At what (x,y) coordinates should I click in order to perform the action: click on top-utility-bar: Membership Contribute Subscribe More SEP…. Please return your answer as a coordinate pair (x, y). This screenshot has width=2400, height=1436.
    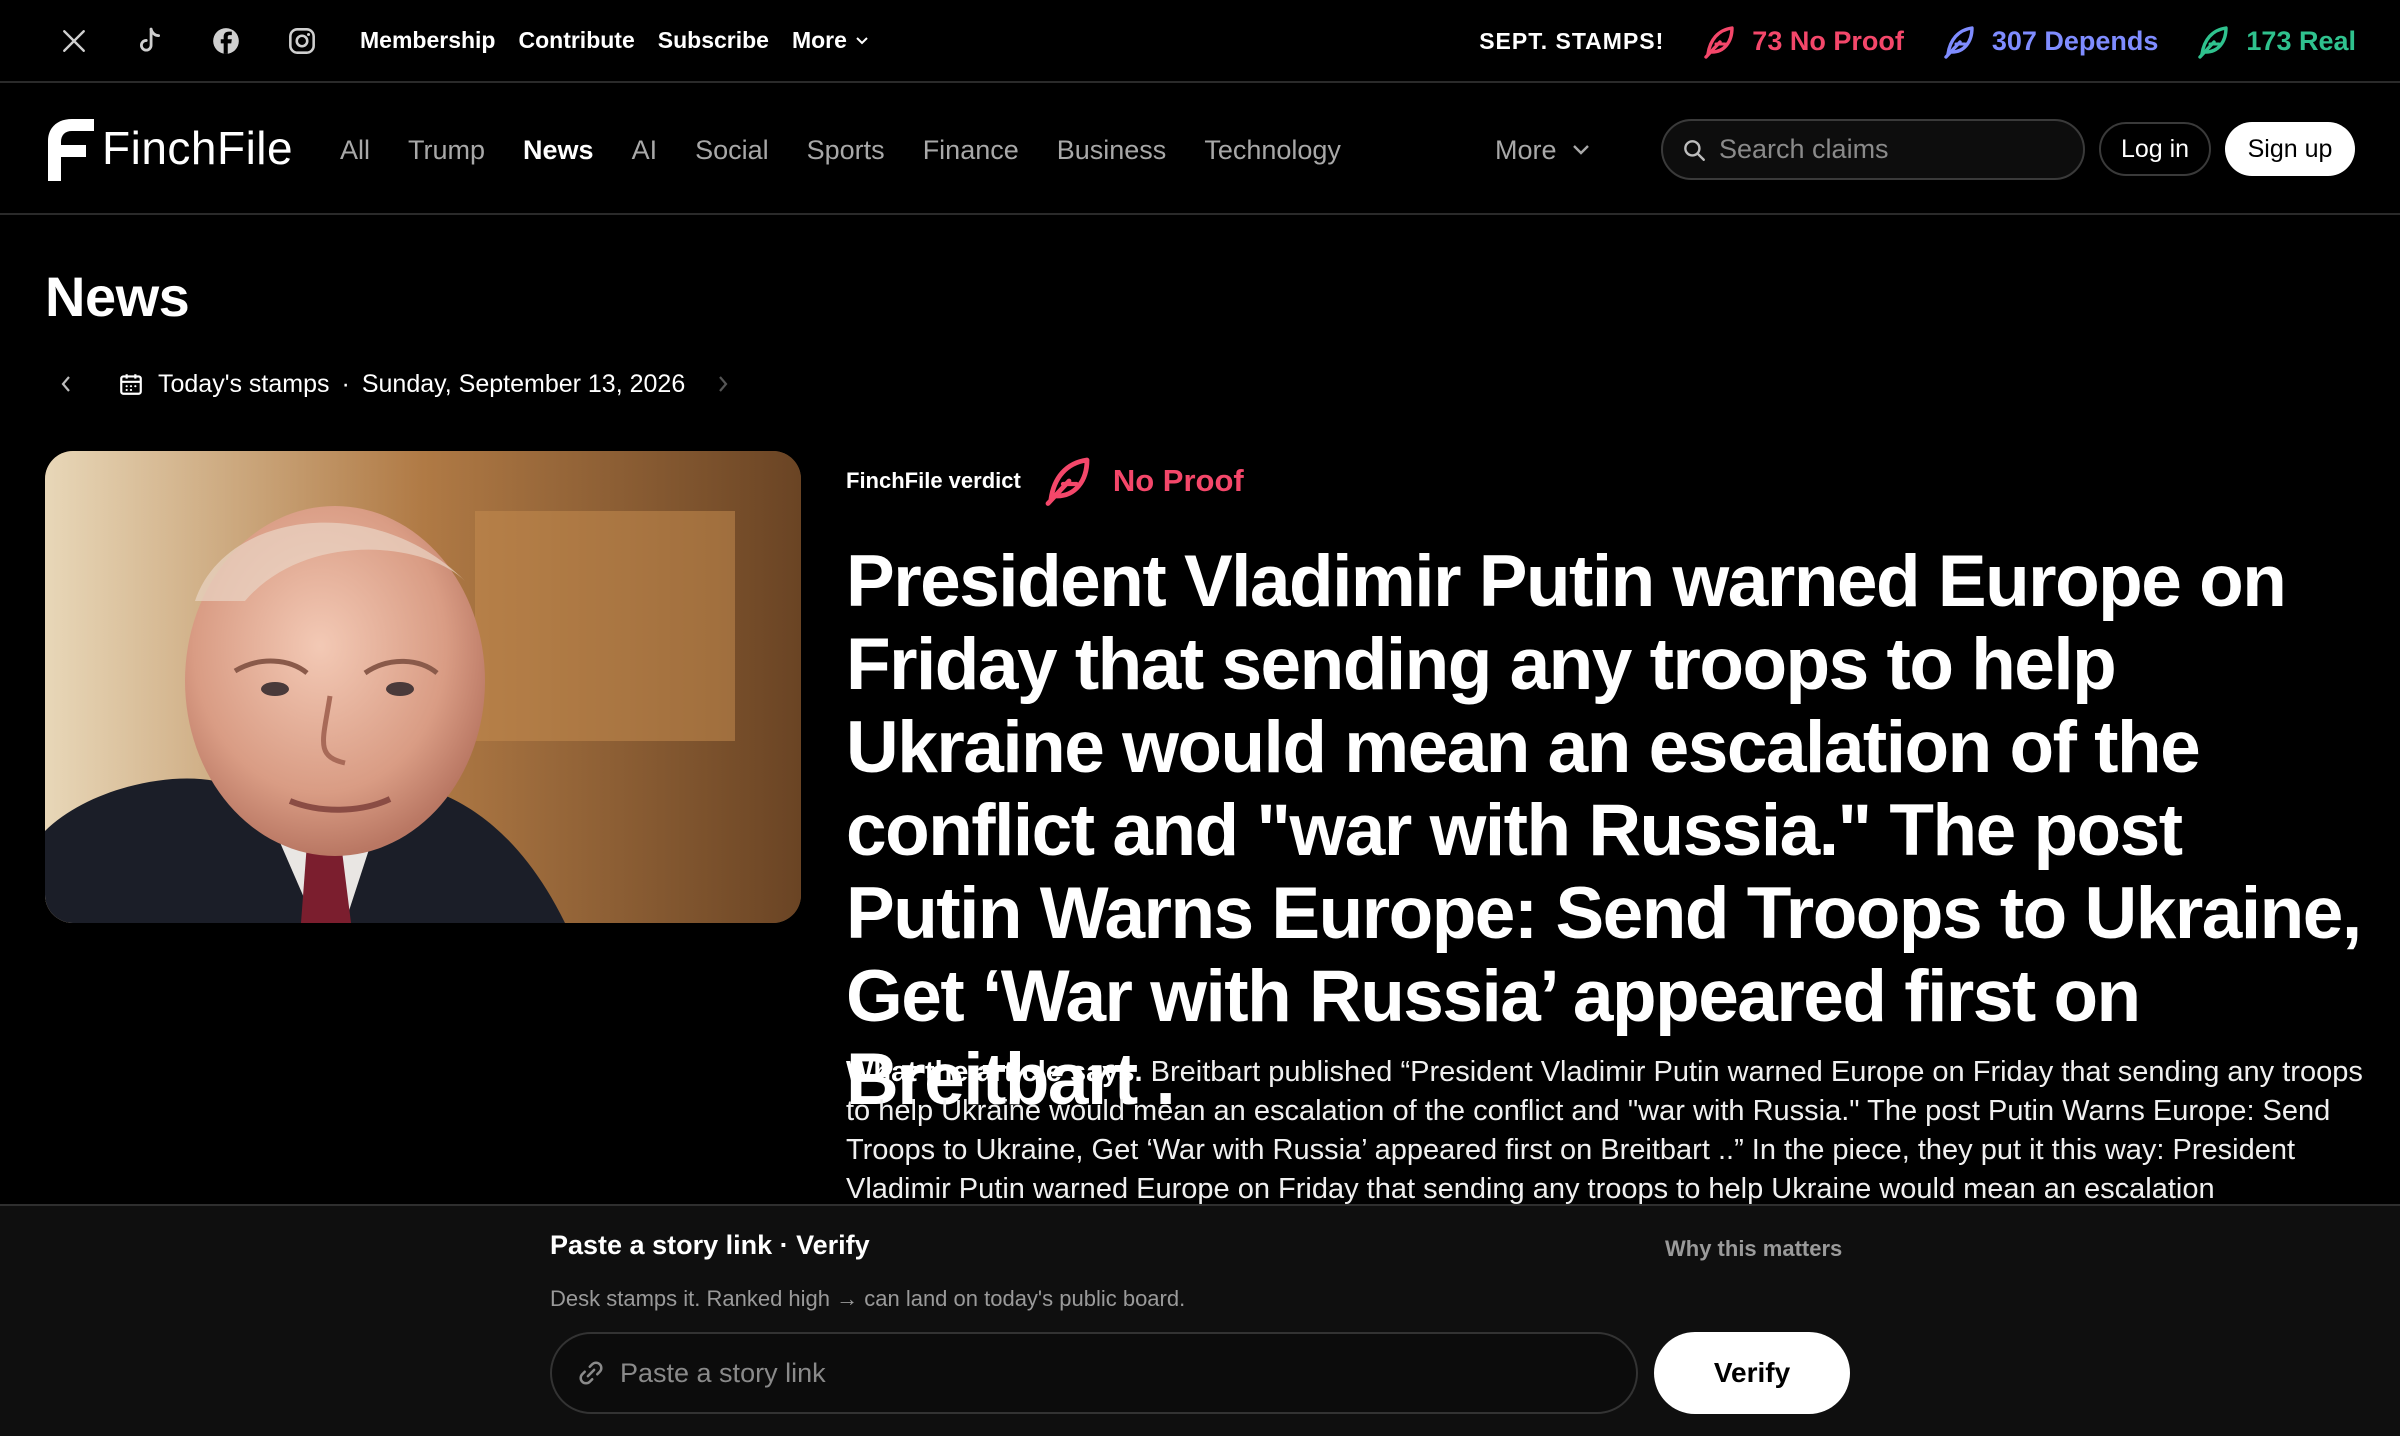
    Looking at the image, I should click on (1200, 41).